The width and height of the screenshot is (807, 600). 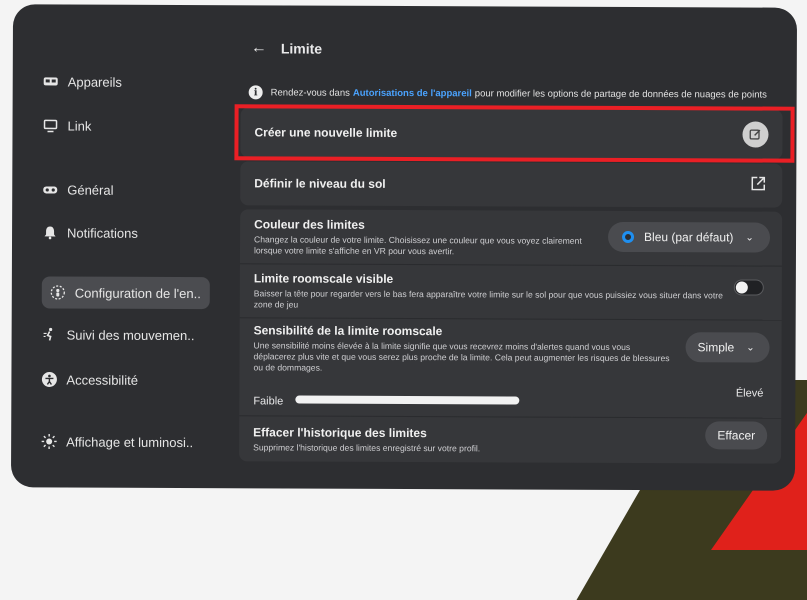 I want to click on sidebar-item-label: Appareils, so click(x=95, y=81).